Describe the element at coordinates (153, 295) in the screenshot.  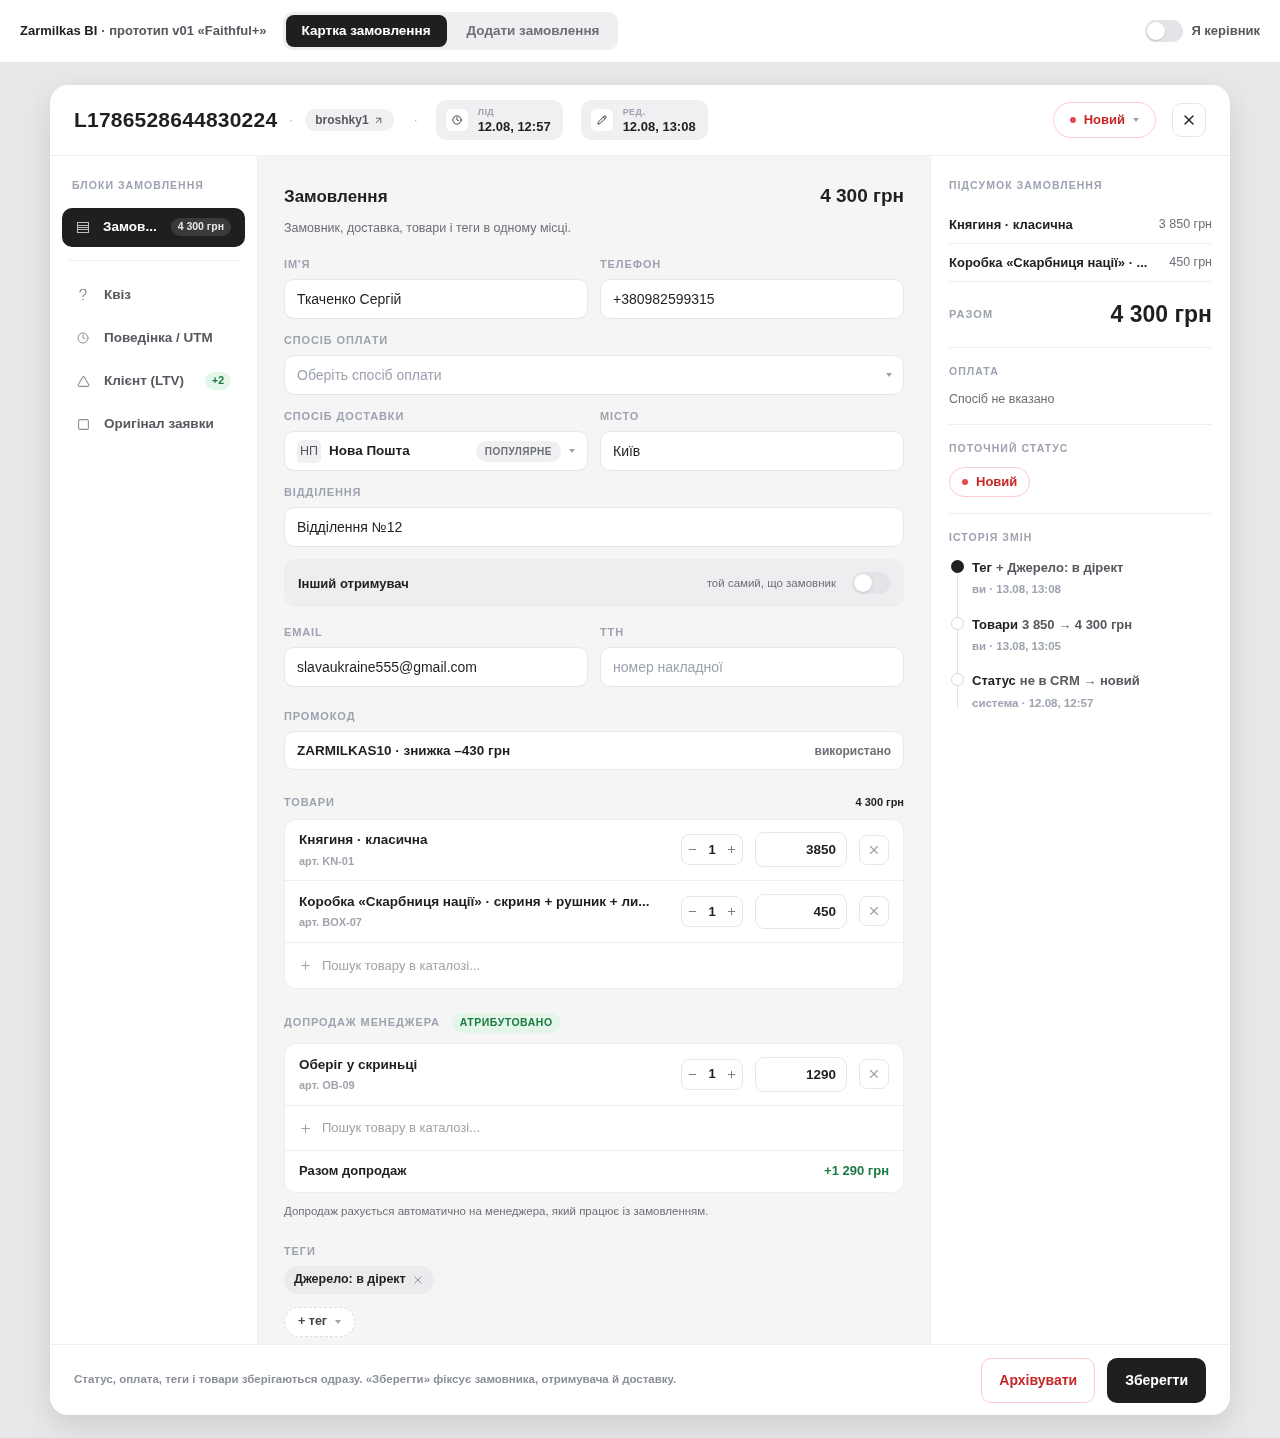
I see `sidebar-item: Квіз` at that location.